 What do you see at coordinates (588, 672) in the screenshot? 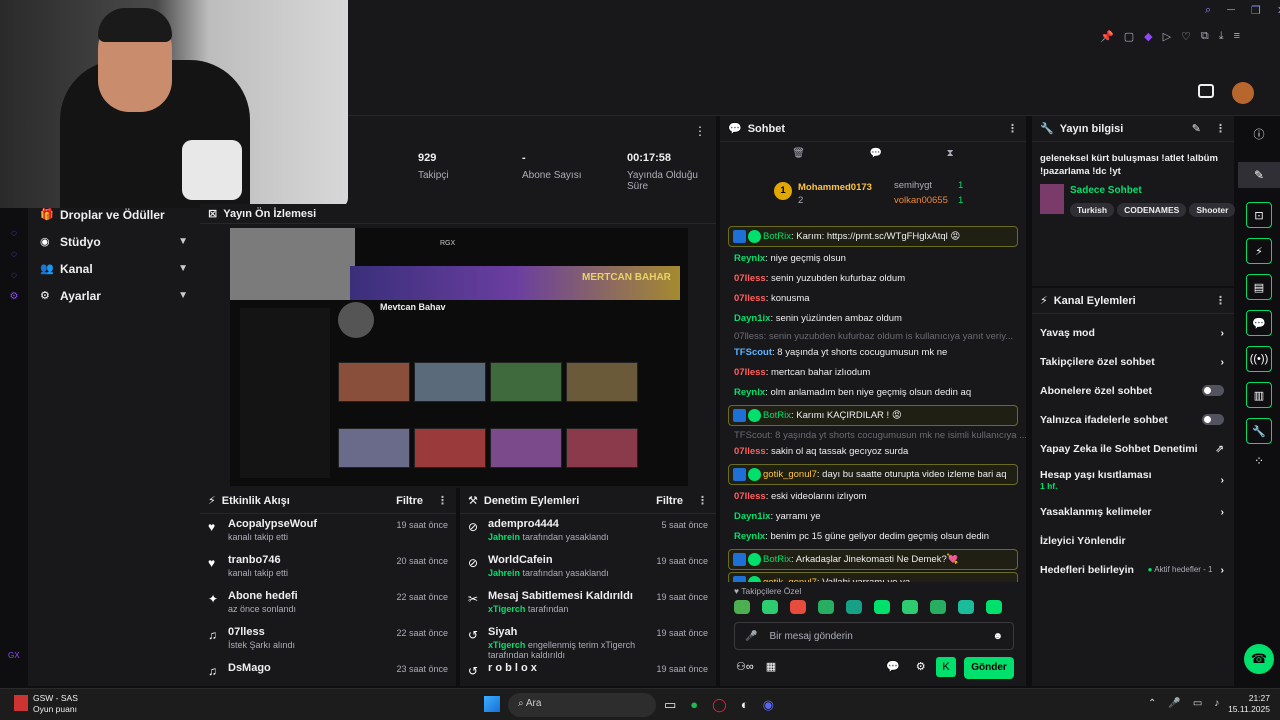
I see `moderation-row: ↺ r o b l o x 19 saat önce` at bounding box center [588, 672].